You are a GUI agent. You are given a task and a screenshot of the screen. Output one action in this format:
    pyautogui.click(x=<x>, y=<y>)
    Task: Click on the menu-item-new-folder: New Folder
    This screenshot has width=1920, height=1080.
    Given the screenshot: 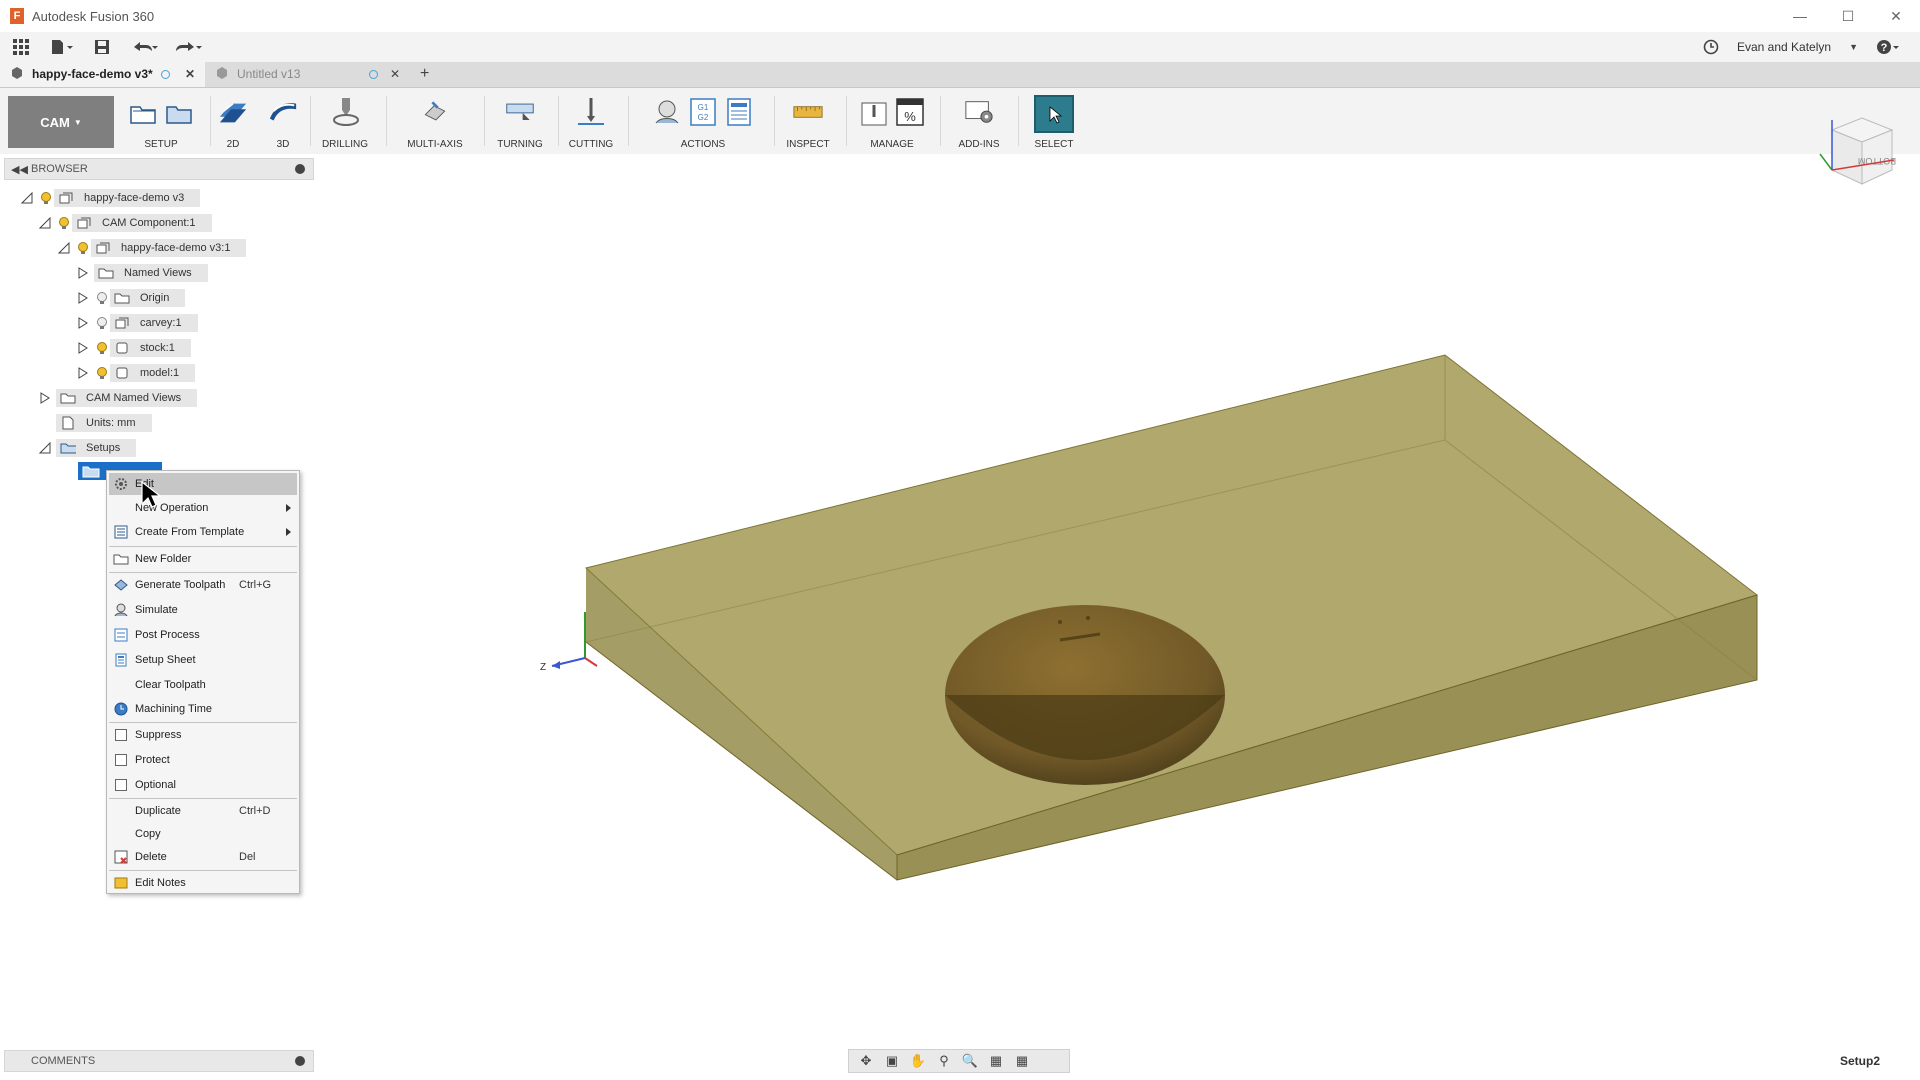 What is the action you would take?
    pyautogui.click(x=203, y=559)
    